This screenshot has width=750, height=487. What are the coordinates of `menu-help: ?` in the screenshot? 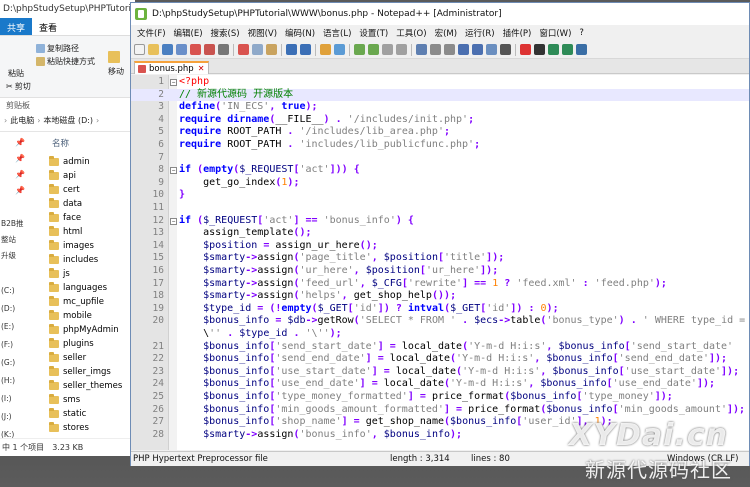 It's located at (581, 33).